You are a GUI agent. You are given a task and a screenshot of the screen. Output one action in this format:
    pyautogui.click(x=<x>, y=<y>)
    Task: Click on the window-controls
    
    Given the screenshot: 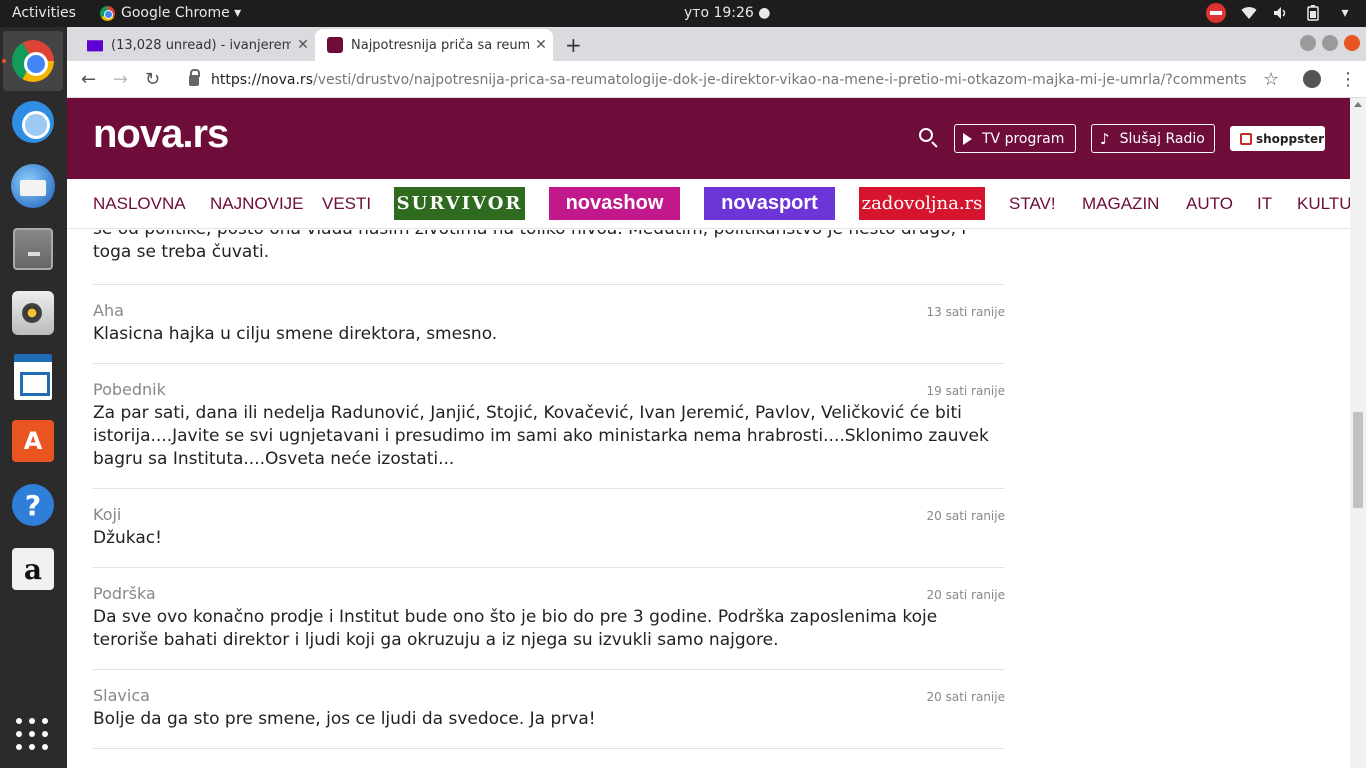 What is the action you would take?
    pyautogui.click(x=1330, y=43)
    